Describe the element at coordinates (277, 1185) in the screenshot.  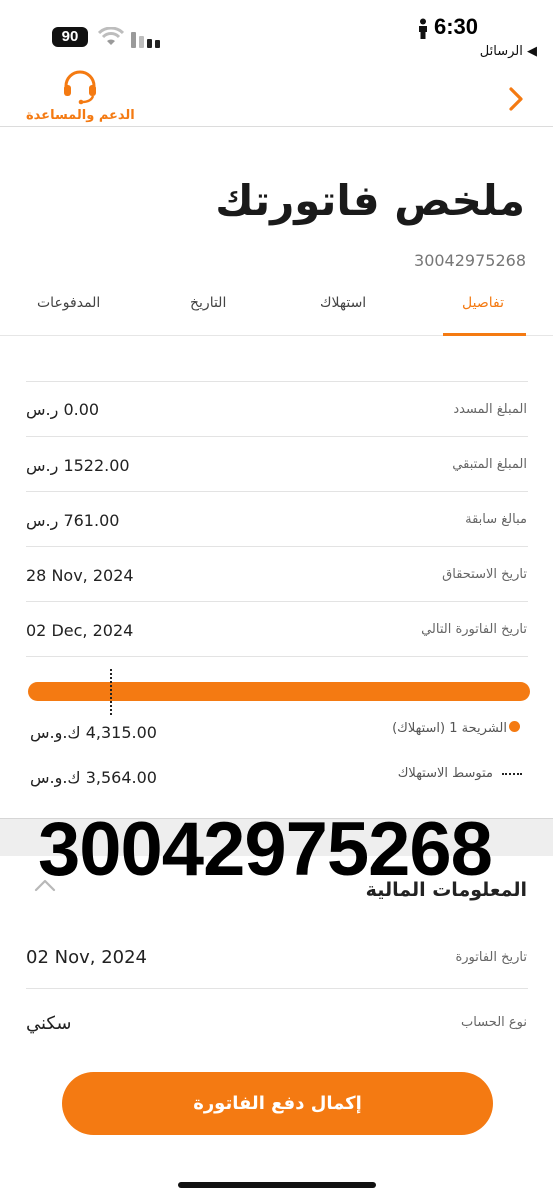
I see `home-indicator` at that location.